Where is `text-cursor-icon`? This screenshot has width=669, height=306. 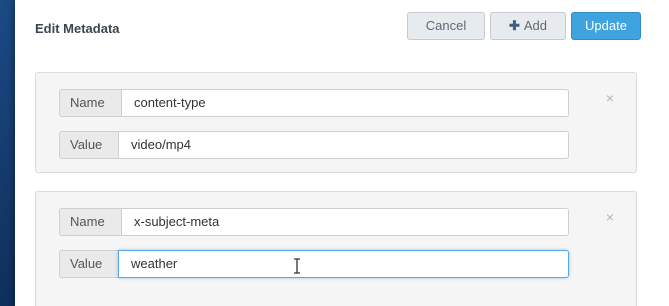 text-cursor-icon is located at coordinates (297, 266).